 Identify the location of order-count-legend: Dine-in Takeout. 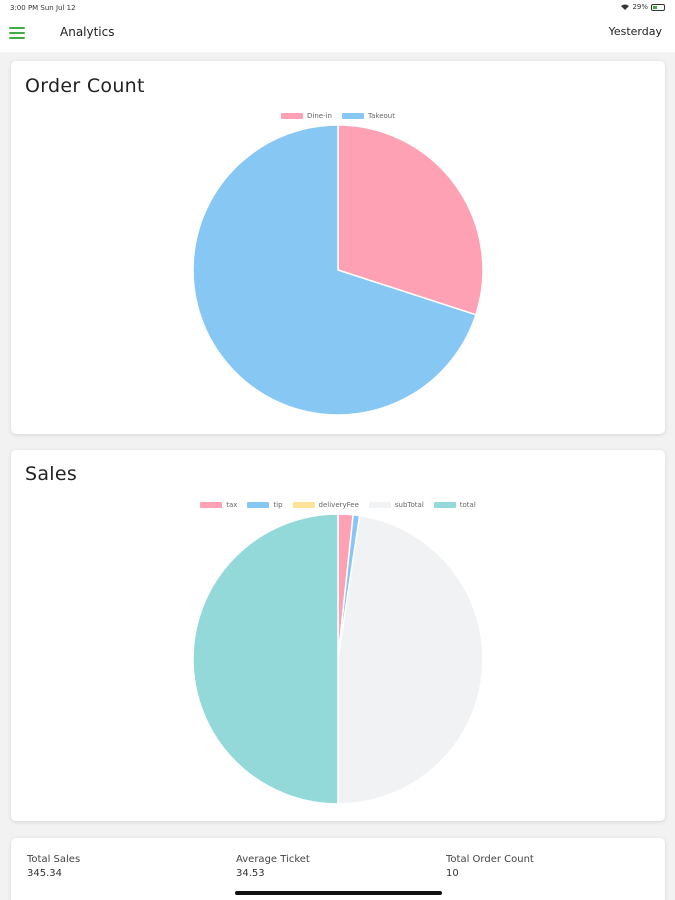
(338, 116).